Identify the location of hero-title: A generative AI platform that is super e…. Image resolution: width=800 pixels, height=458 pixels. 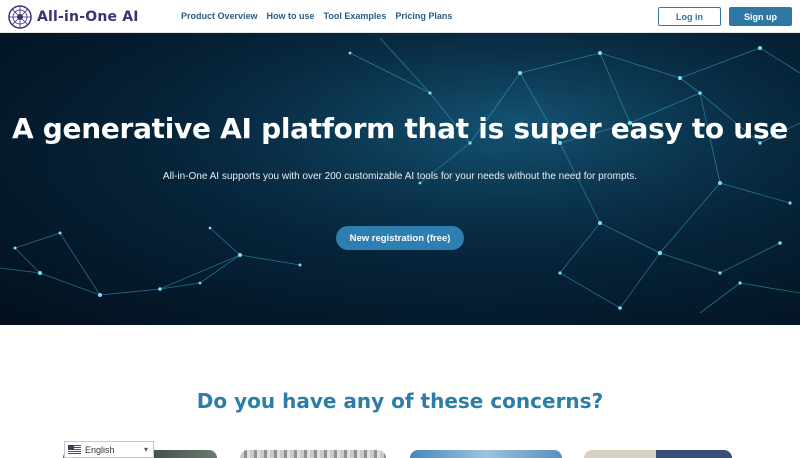
(399, 128).